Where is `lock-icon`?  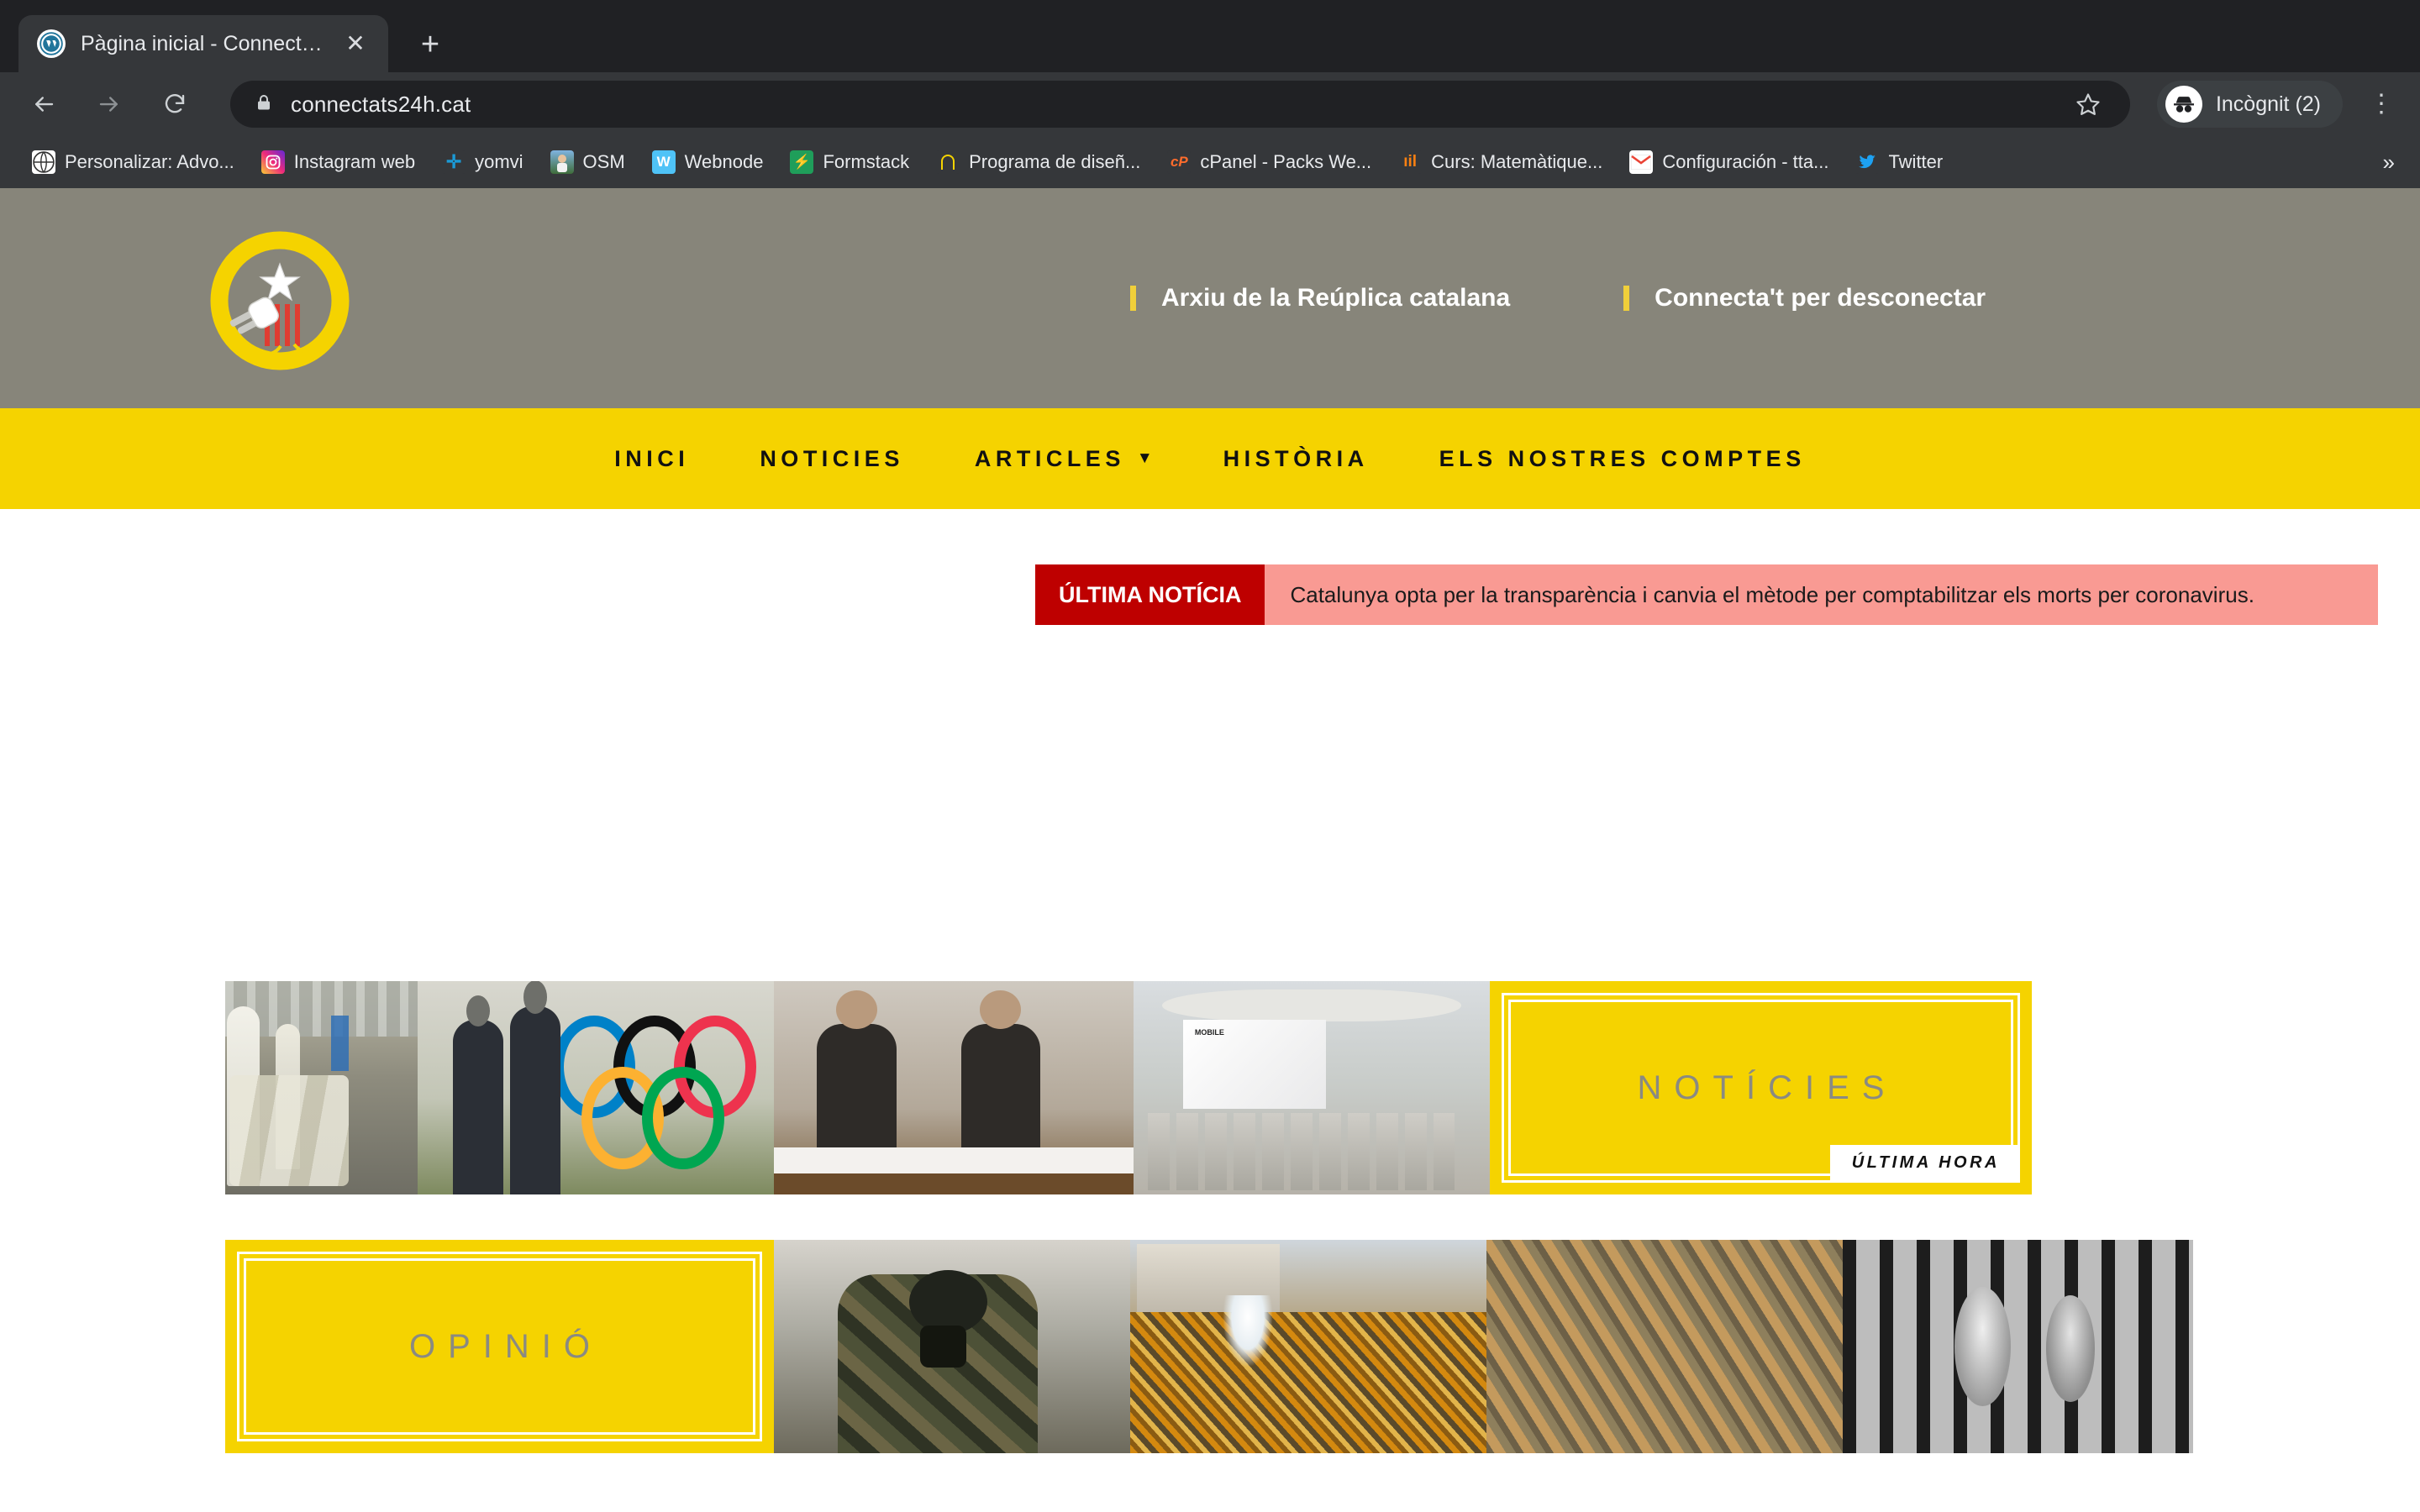
lock-icon is located at coordinates (264, 104).